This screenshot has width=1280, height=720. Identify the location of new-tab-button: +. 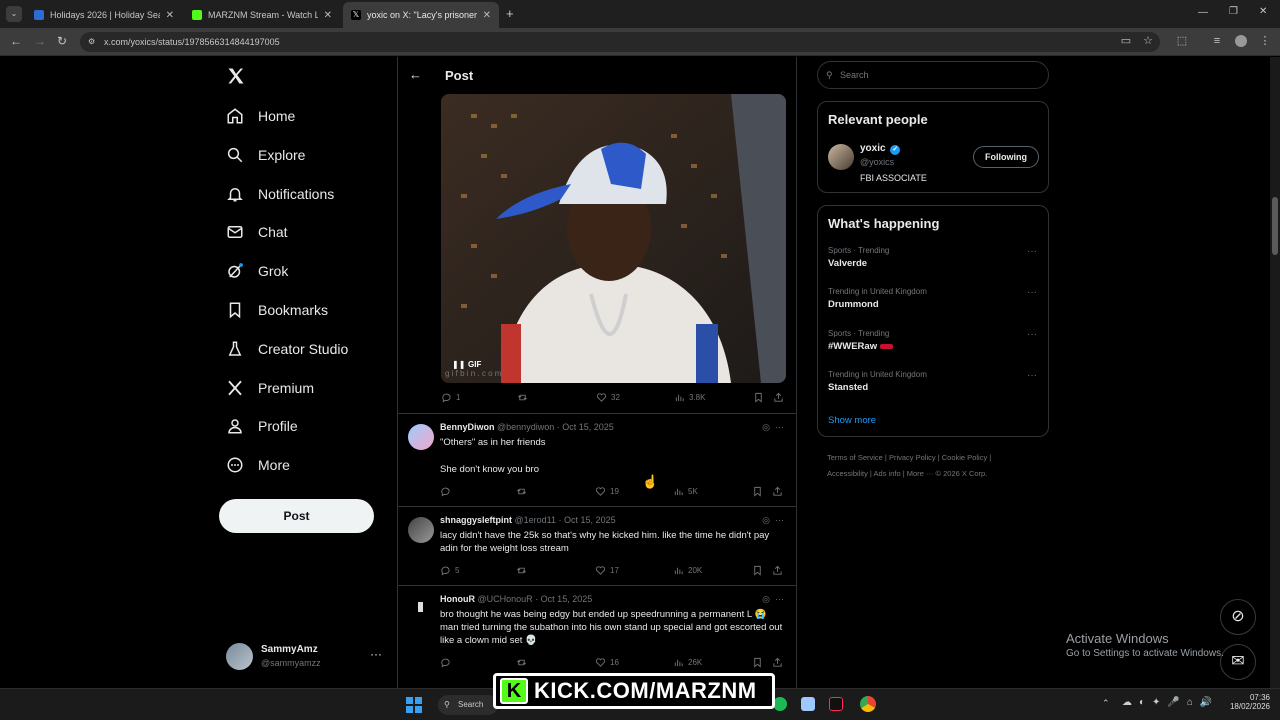
(510, 13).